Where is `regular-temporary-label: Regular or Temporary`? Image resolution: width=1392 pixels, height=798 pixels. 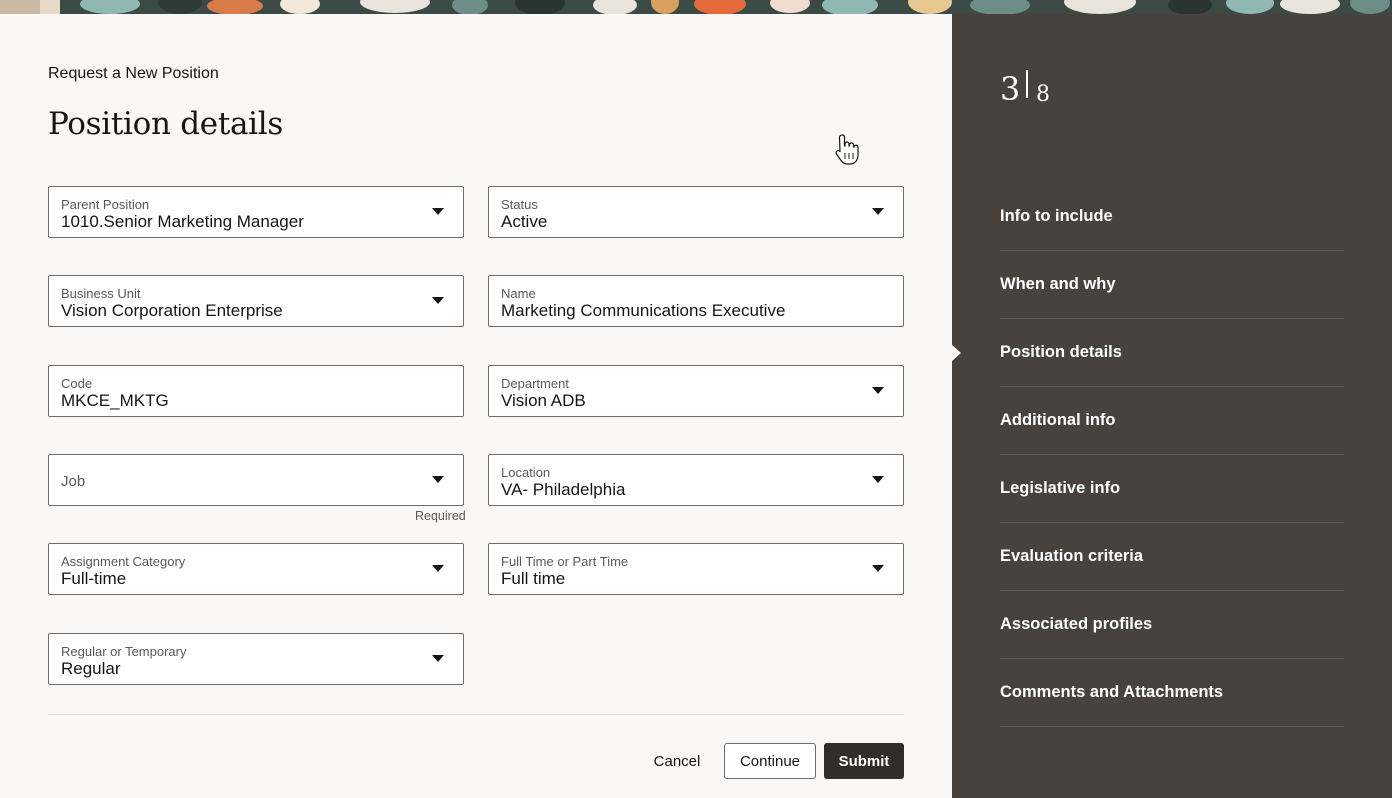 regular-temporary-label: Regular or Temporary is located at coordinates (124, 651).